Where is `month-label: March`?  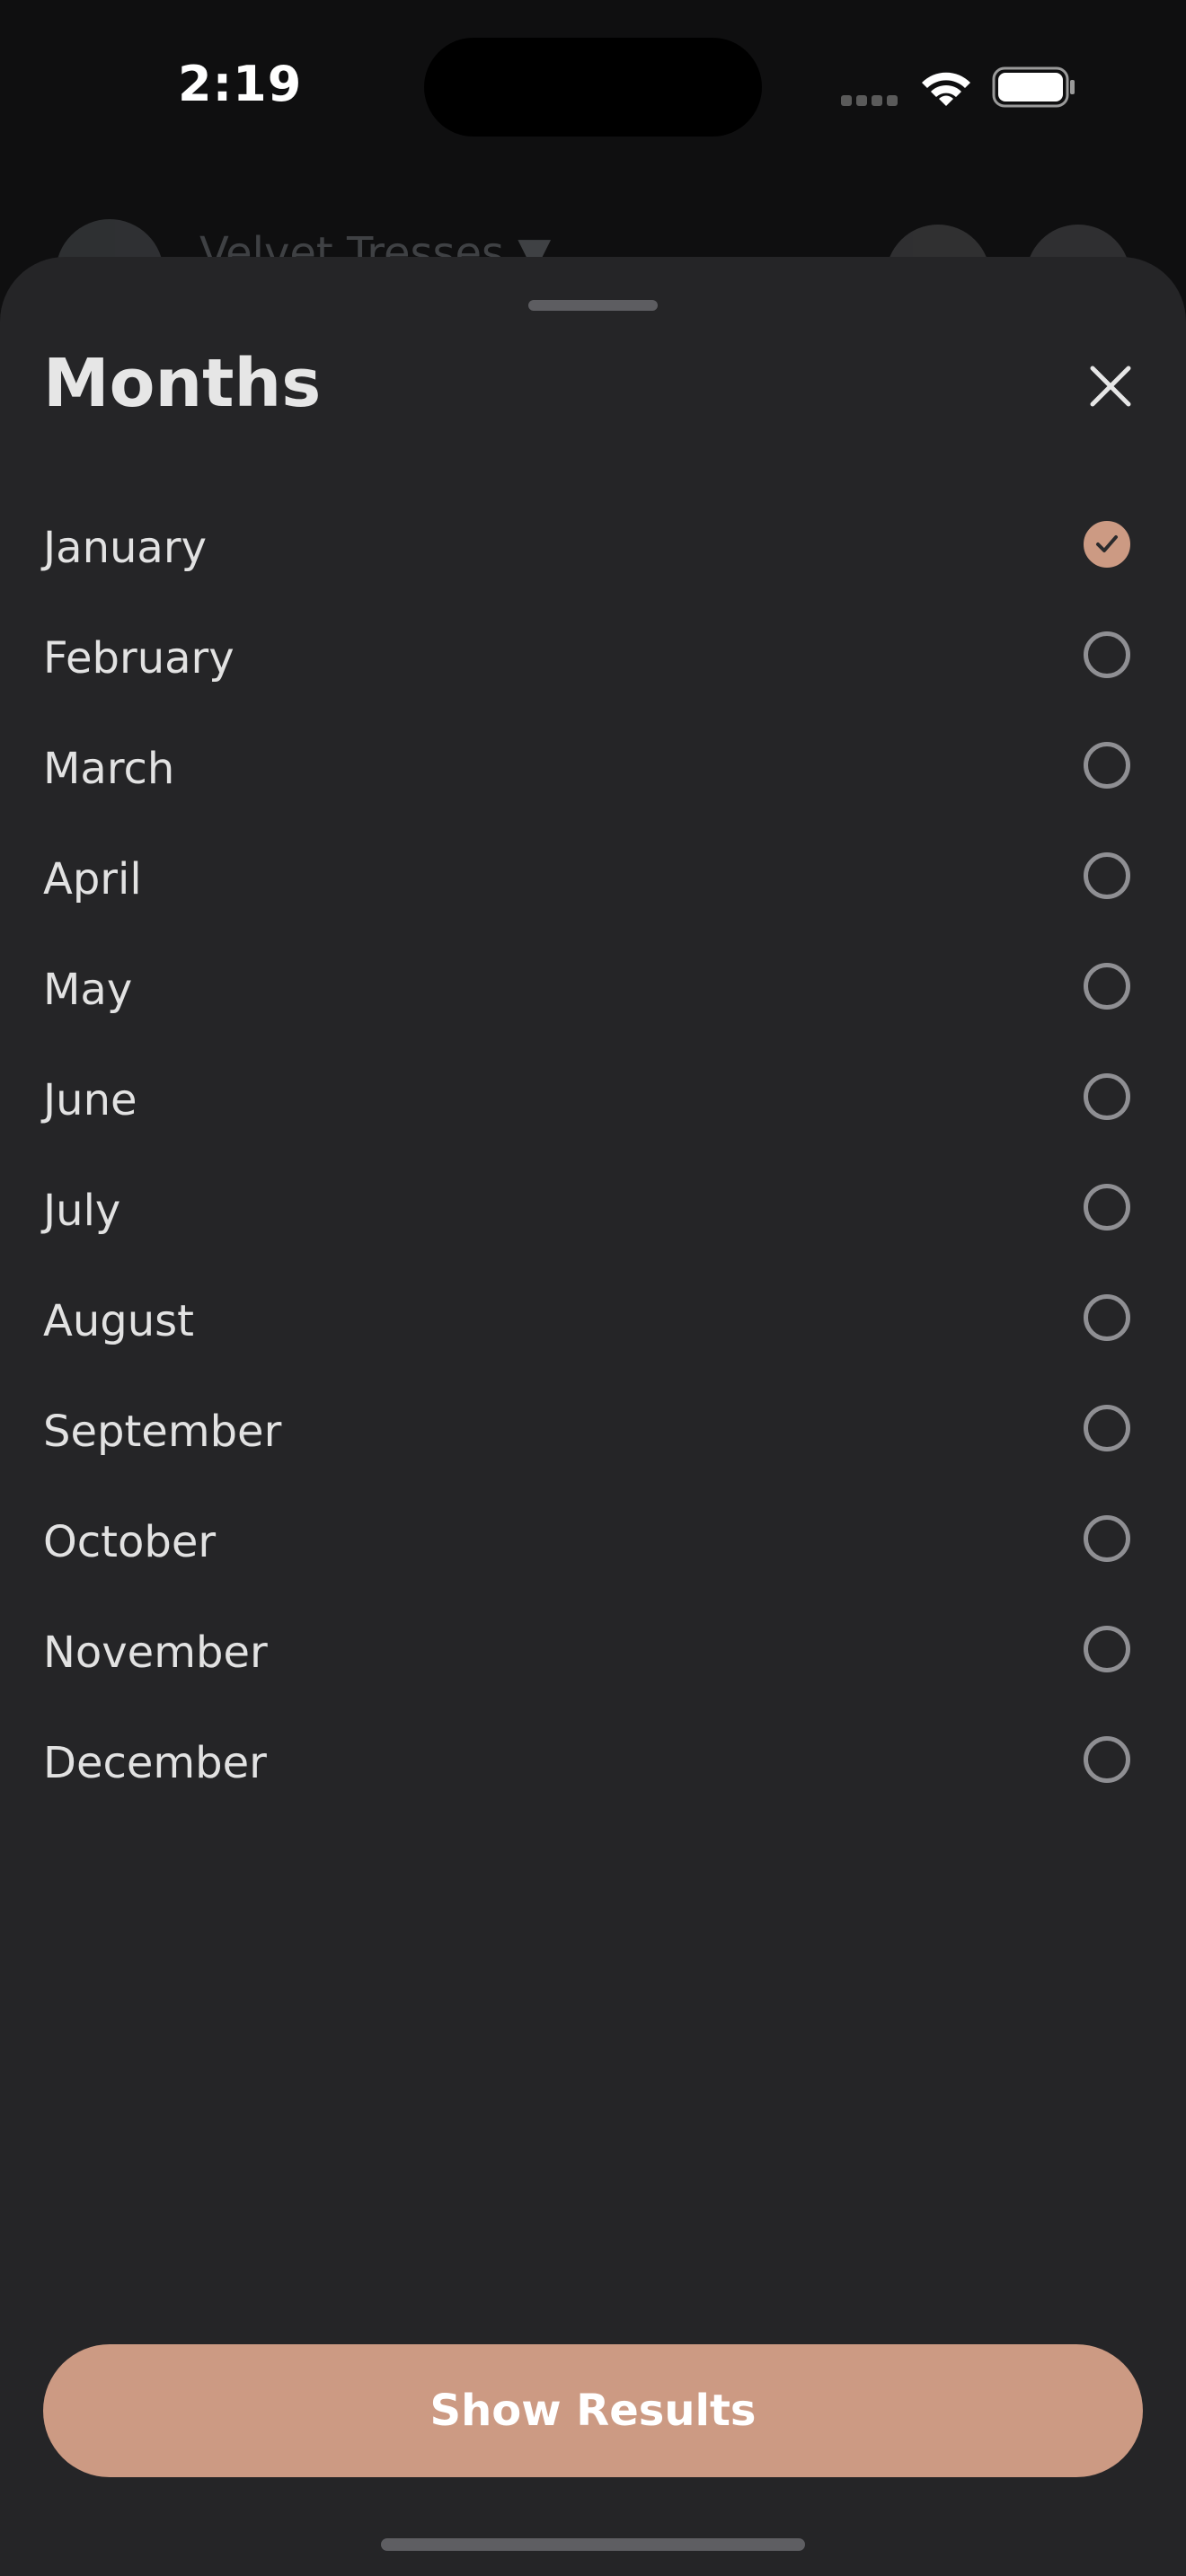
month-label: March is located at coordinates (109, 769).